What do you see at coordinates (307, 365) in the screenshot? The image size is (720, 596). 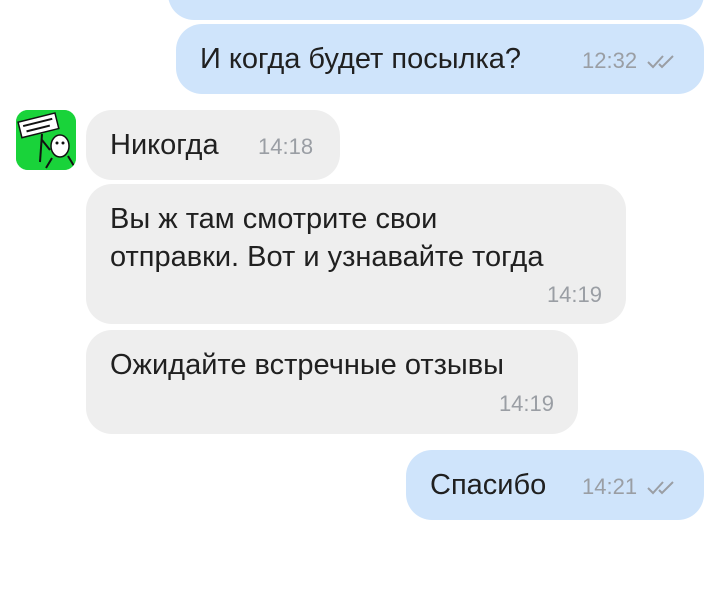 I see `message-text: Ожидайте встречные отзывы` at bounding box center [307, 365].